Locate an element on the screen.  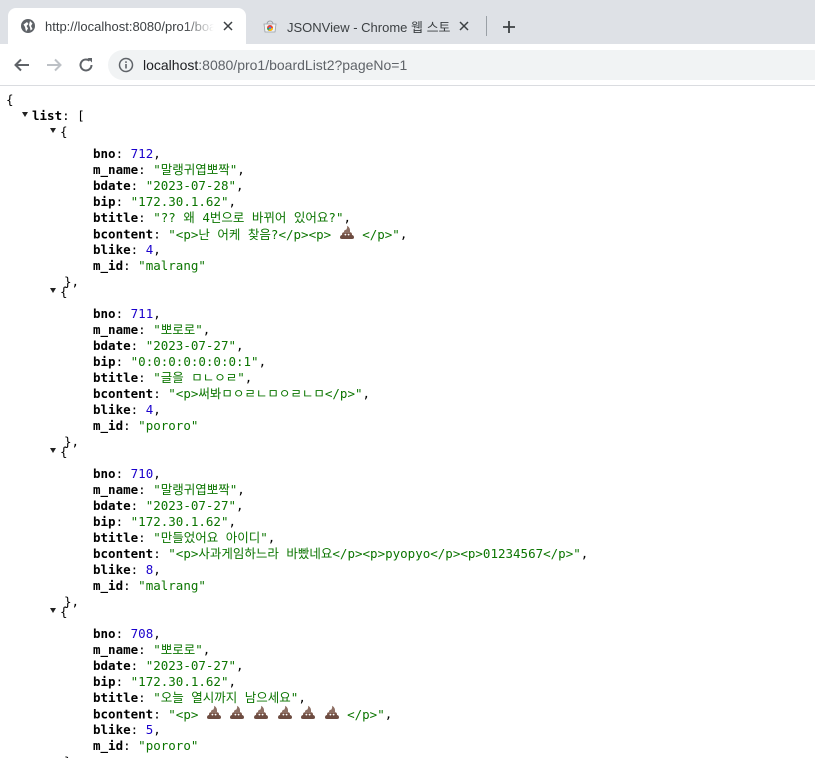
address-url: localhost:8080/pro1/boardList2?pageNo=1 is located at coordinates (275, 65).